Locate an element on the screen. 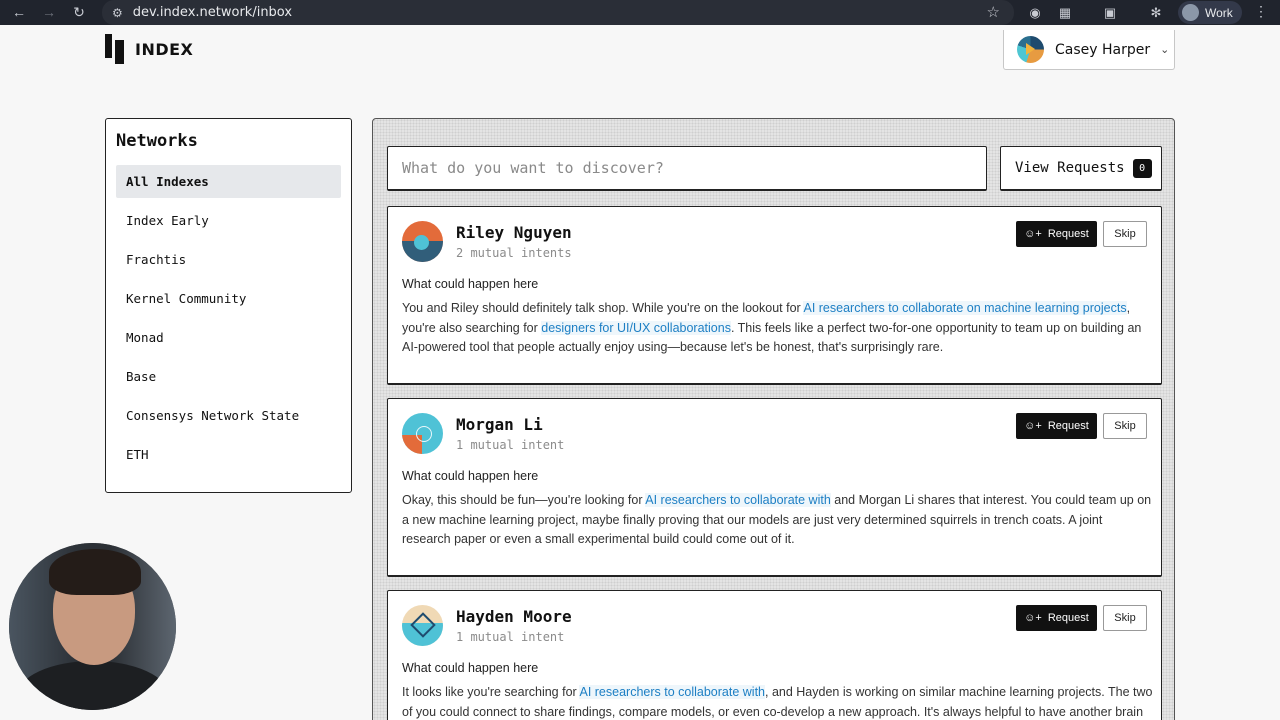  address-bar: ⚙ dev.index.network/inbox ☆ is located at coordinates (558, 12).